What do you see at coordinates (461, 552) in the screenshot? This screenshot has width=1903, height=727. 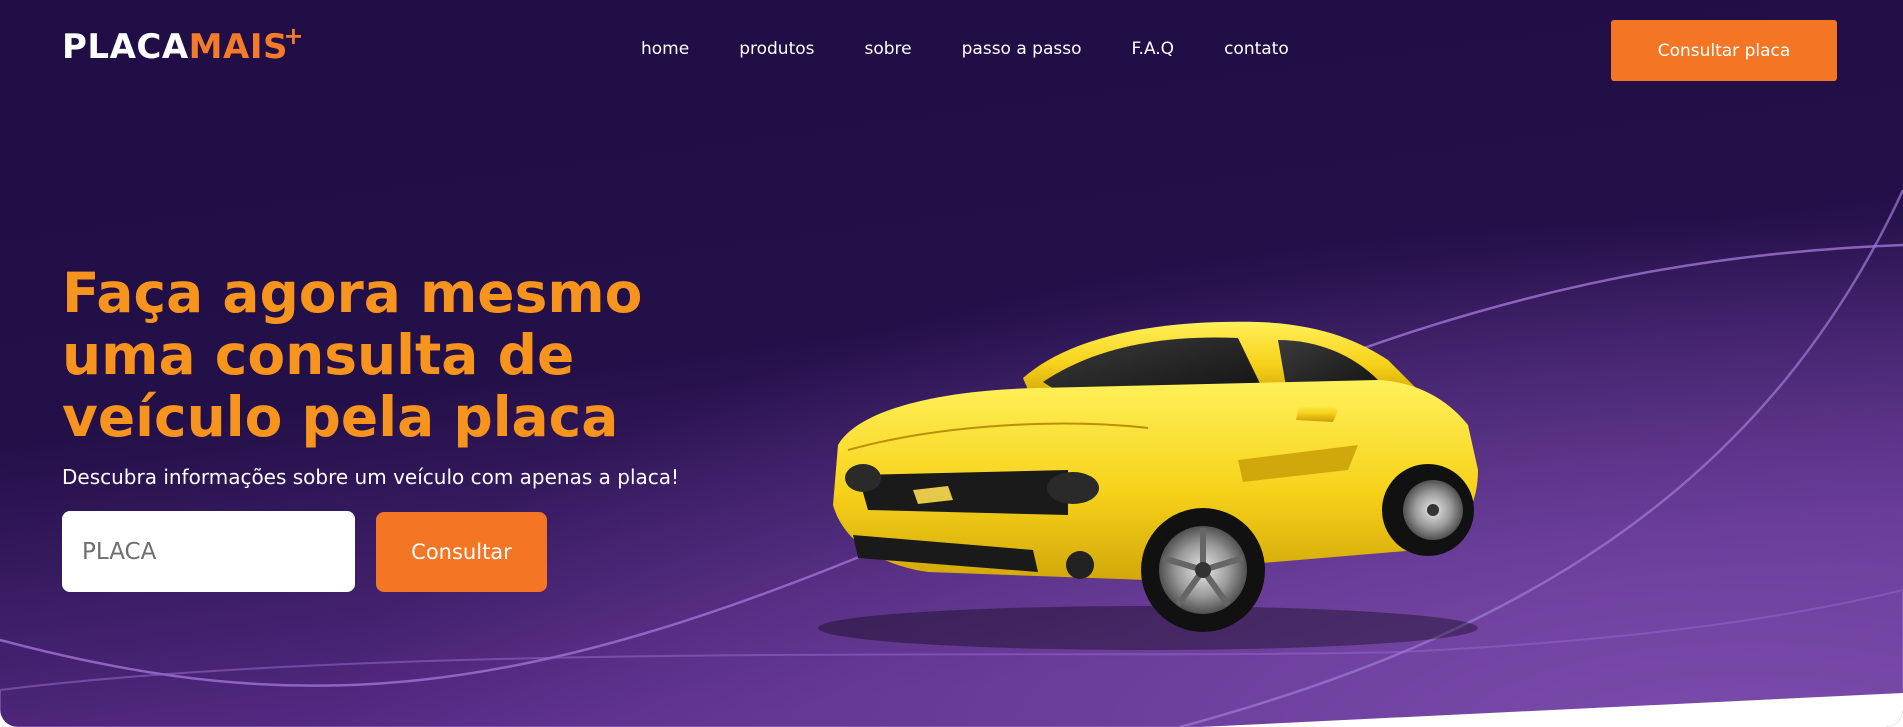 I see `consultar-button: Consultar` at bounding box center [461, 552].